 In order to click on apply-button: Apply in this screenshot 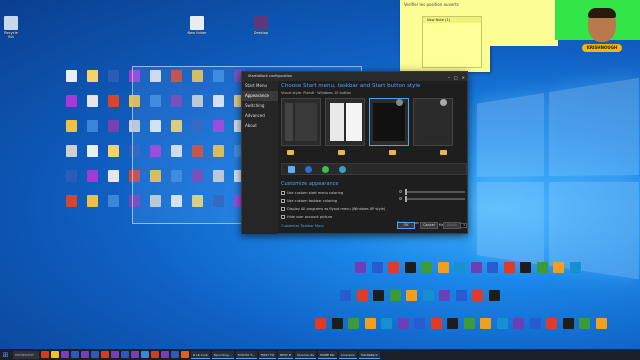, I will do `click(452, 225)`.